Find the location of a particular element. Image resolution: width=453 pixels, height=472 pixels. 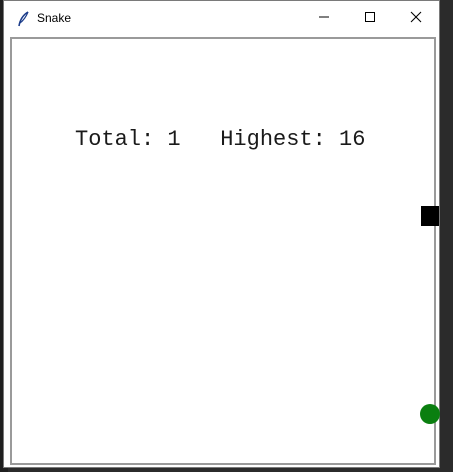

title-bar: Snake is located at coordinates (221, 19).